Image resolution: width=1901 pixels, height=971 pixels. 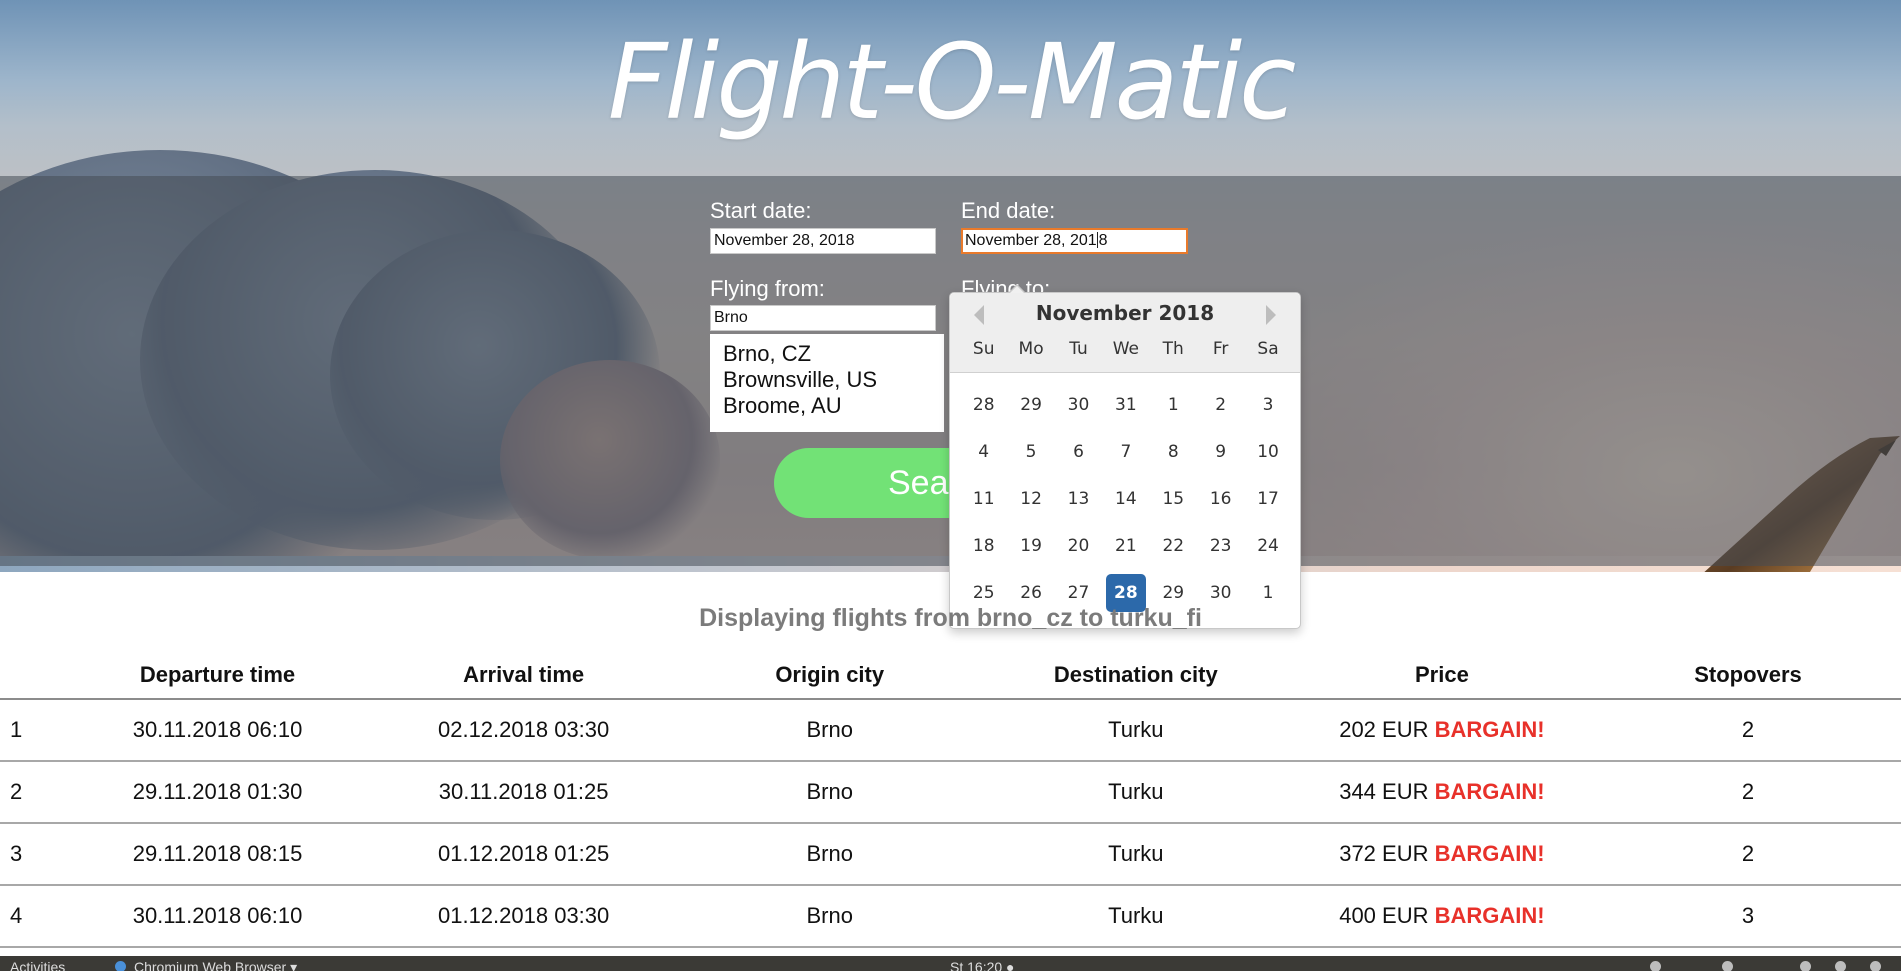 What do you see at coordinates (1748, 853) in the screenshot?
I see `stopovers: 2` at bounding box center [1748, 853].